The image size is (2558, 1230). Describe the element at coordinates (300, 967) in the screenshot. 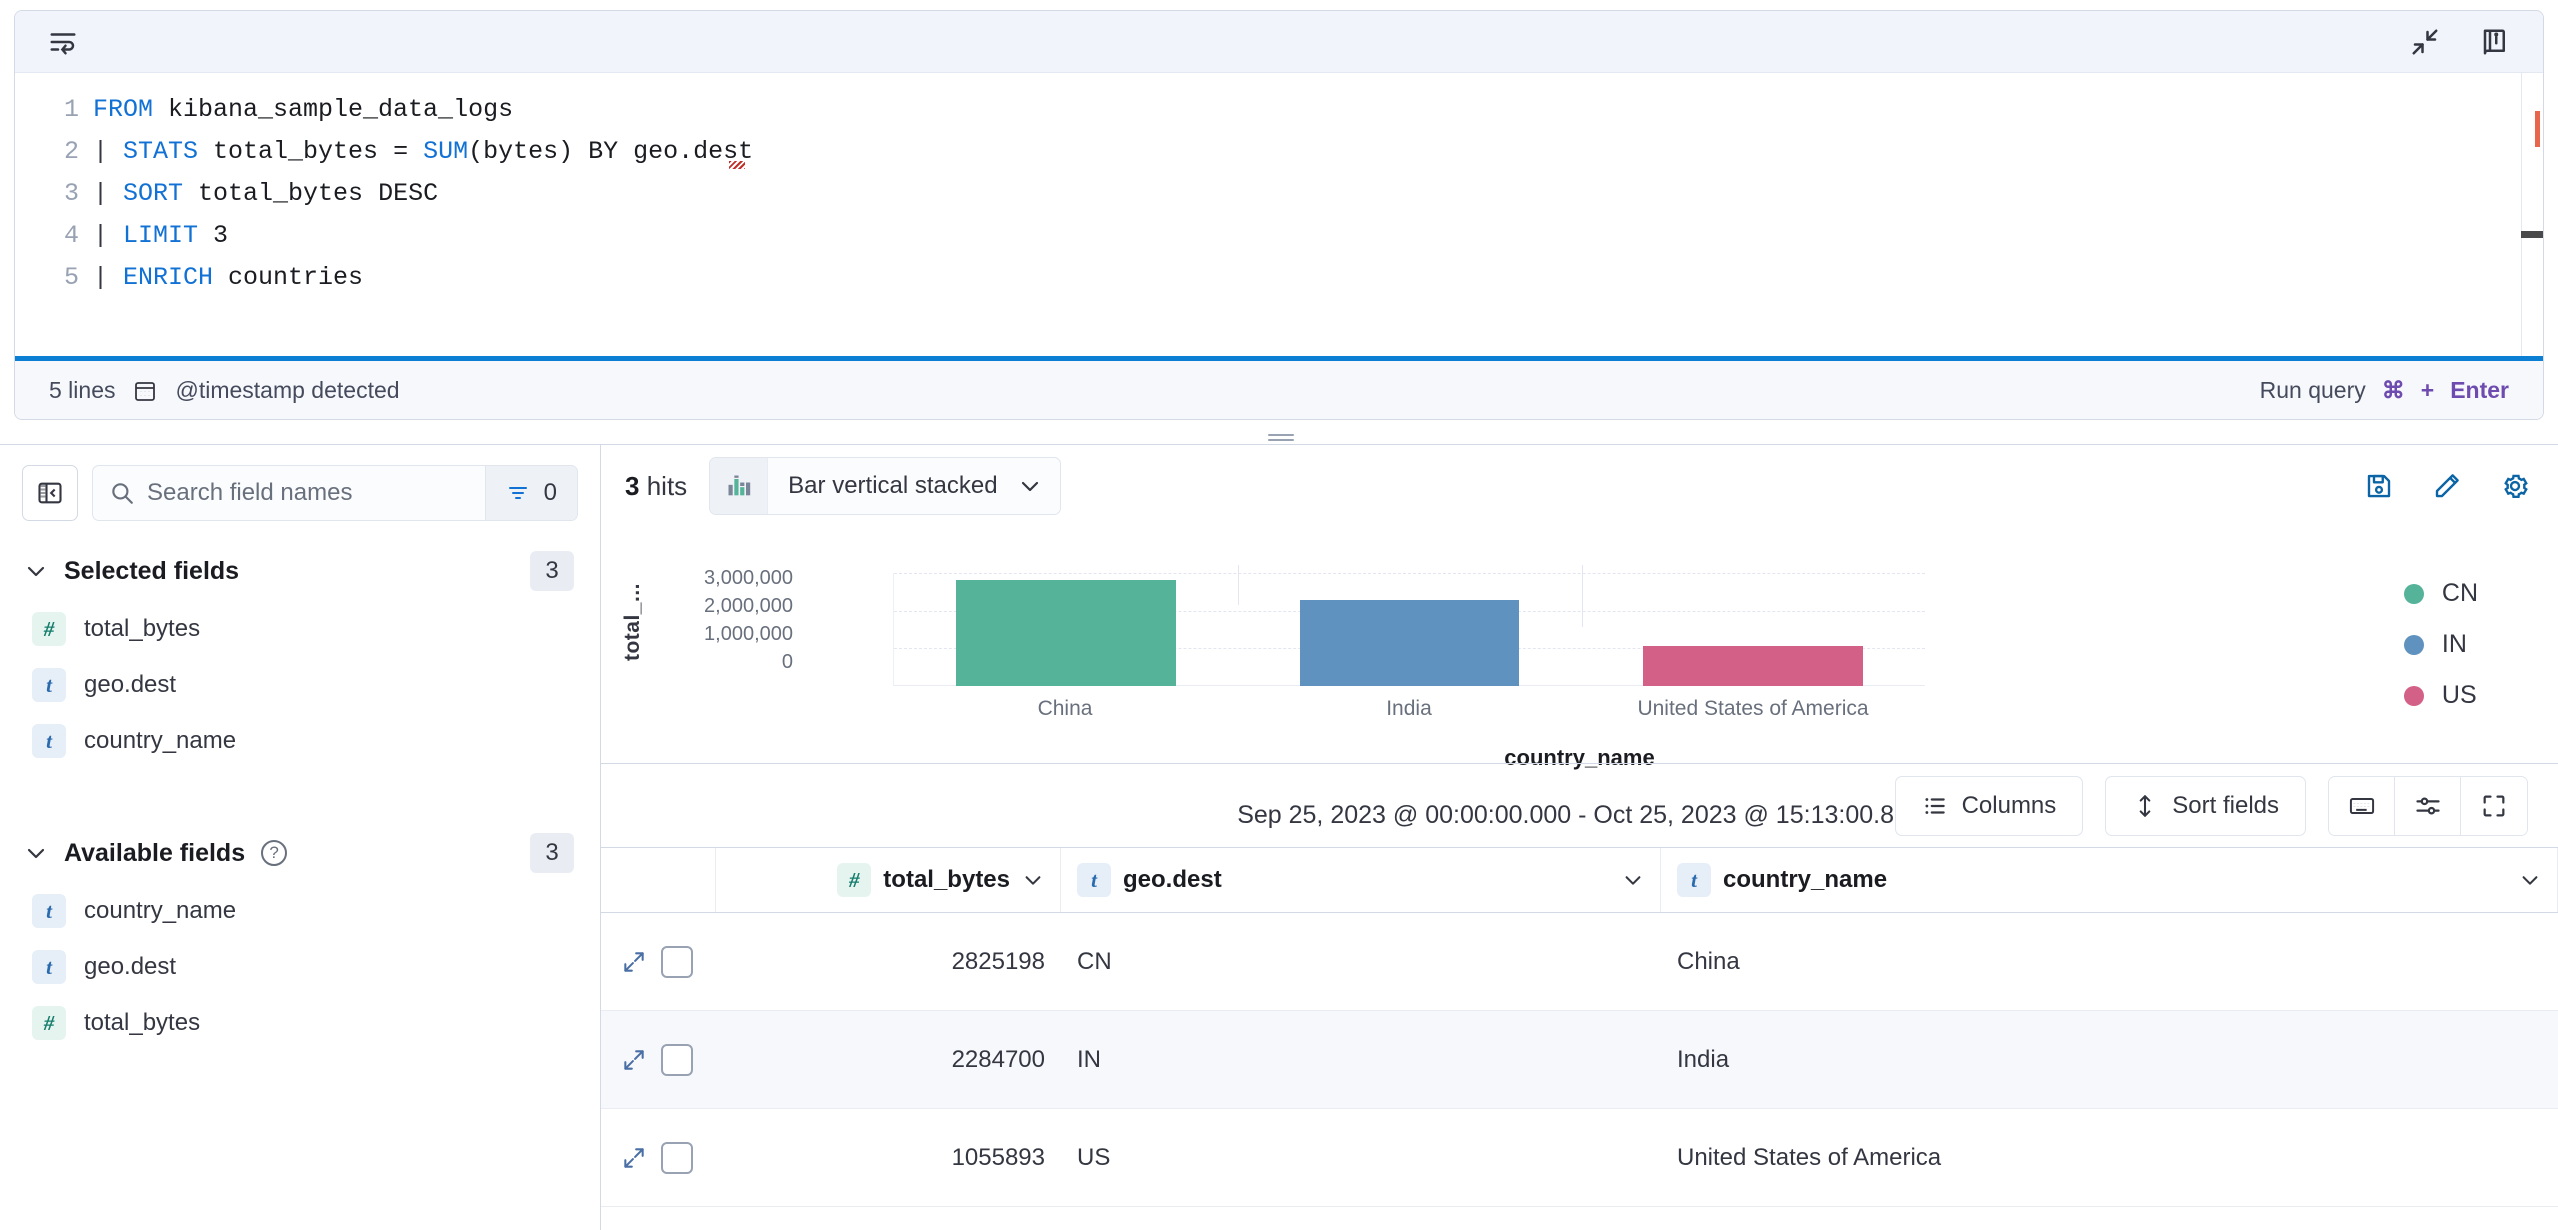

I see `sidebar-available-field-geo-dest: t geo.dest` at that location.